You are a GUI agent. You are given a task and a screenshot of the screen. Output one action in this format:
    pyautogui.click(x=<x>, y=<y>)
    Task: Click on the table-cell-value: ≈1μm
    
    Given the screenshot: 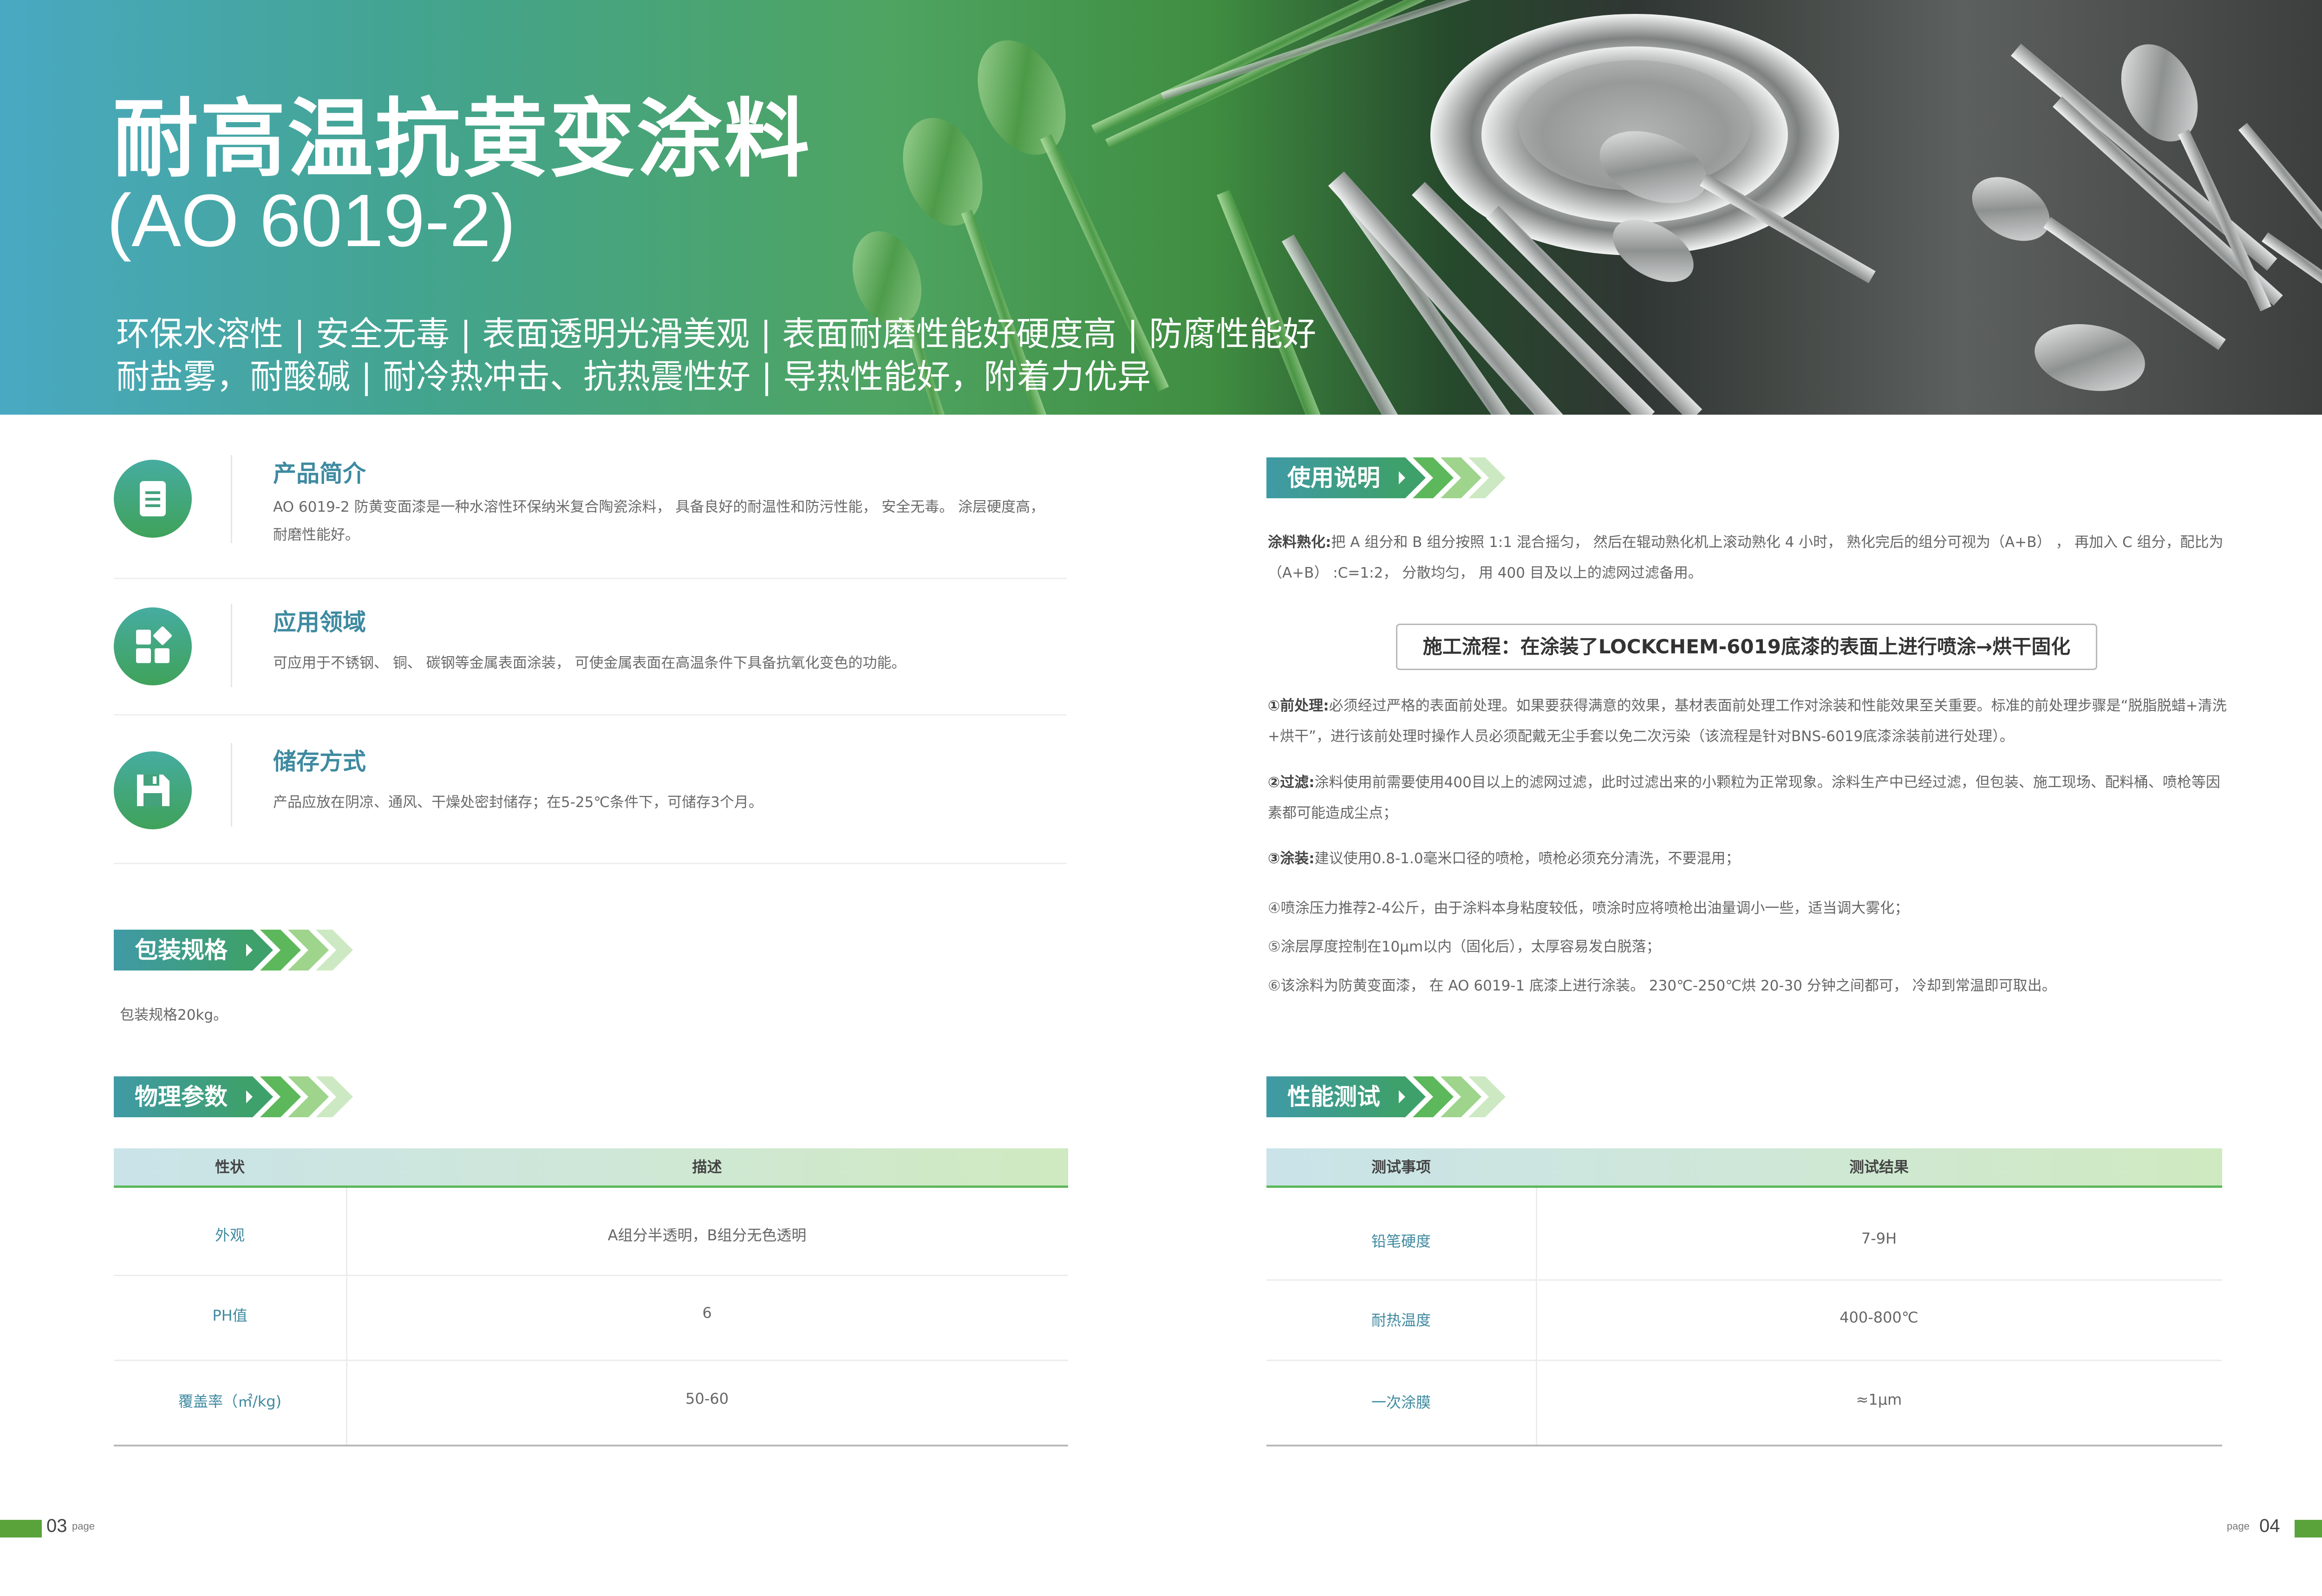 What is the action you would take?
    pyautogui.click(x=1879, y=1399)
    